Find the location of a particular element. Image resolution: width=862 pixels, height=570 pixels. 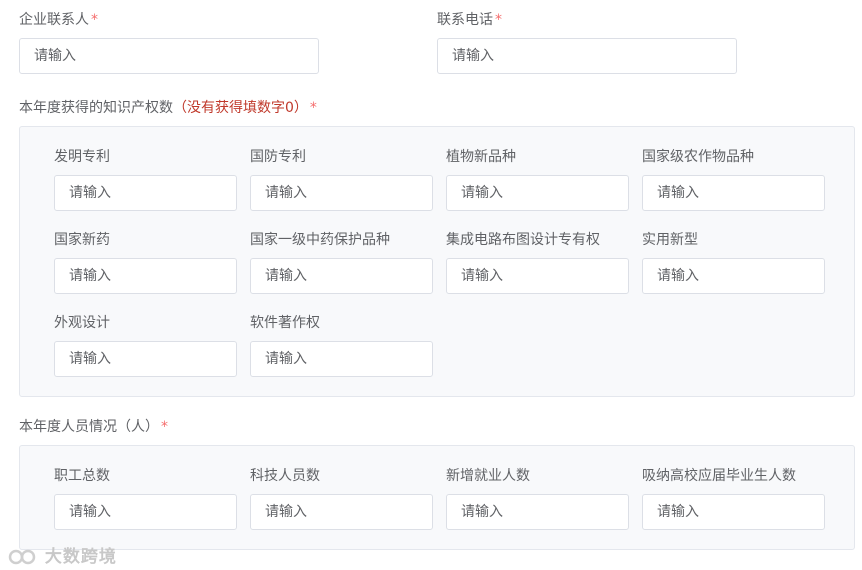

ip-label-ic-layout: 集成电路布图设计专有权 is located at coordinates (523, 240).